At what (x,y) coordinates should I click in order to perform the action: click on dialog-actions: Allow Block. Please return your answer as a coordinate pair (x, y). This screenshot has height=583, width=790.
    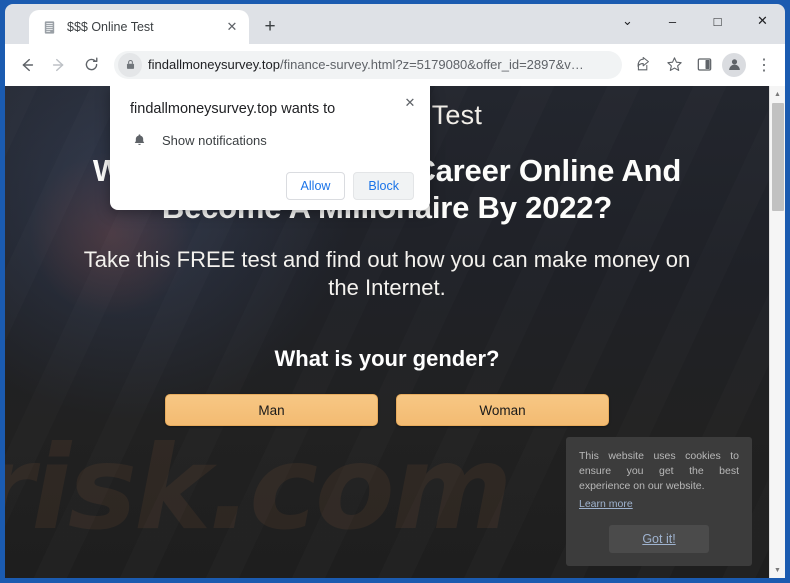
    Looking at the image, I should click on (272, 185).